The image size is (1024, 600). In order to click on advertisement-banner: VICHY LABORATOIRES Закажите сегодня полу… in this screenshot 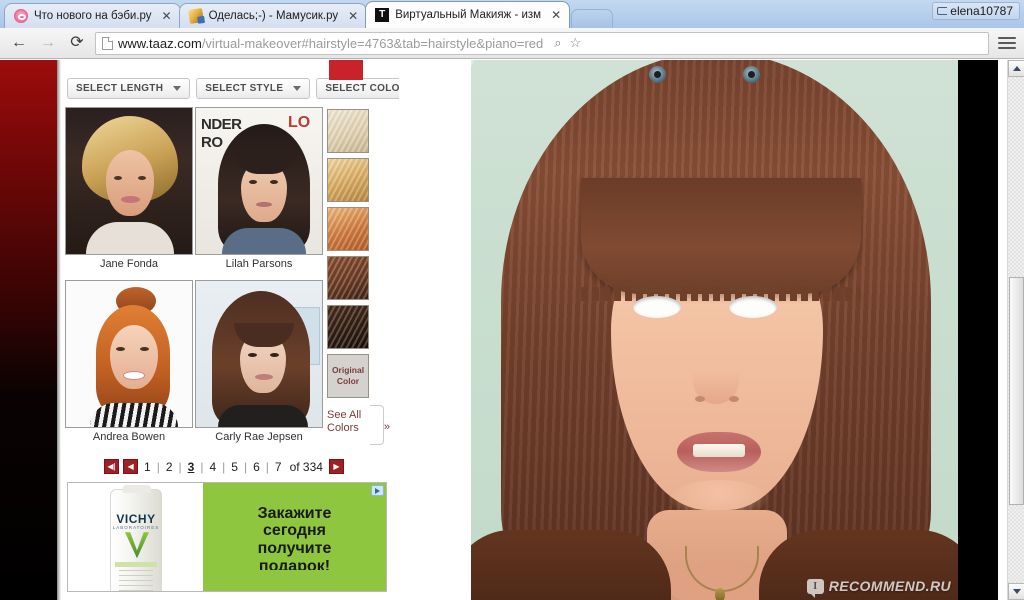, I will do `click(227, 537)`.